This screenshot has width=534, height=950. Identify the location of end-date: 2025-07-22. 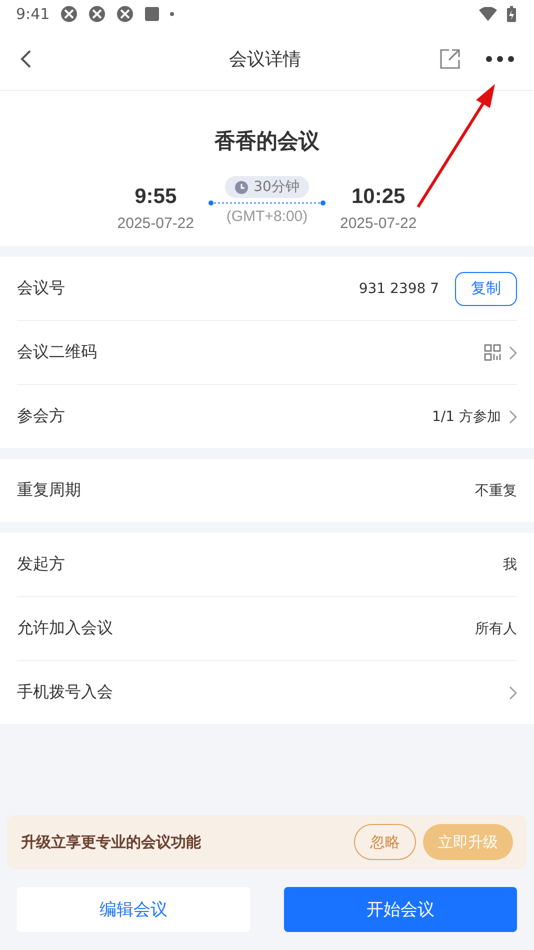
(378, 223).